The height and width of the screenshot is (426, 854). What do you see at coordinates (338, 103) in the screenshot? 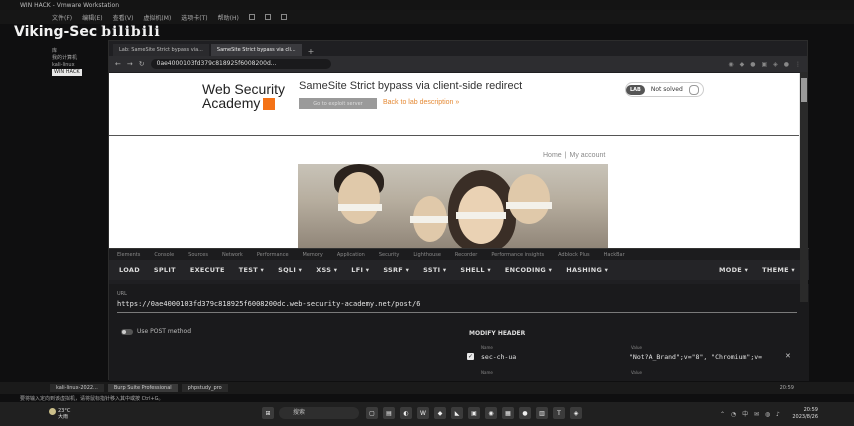
I see `exploit-server-button: Go to exploit server` at bounding box center [338, 103].